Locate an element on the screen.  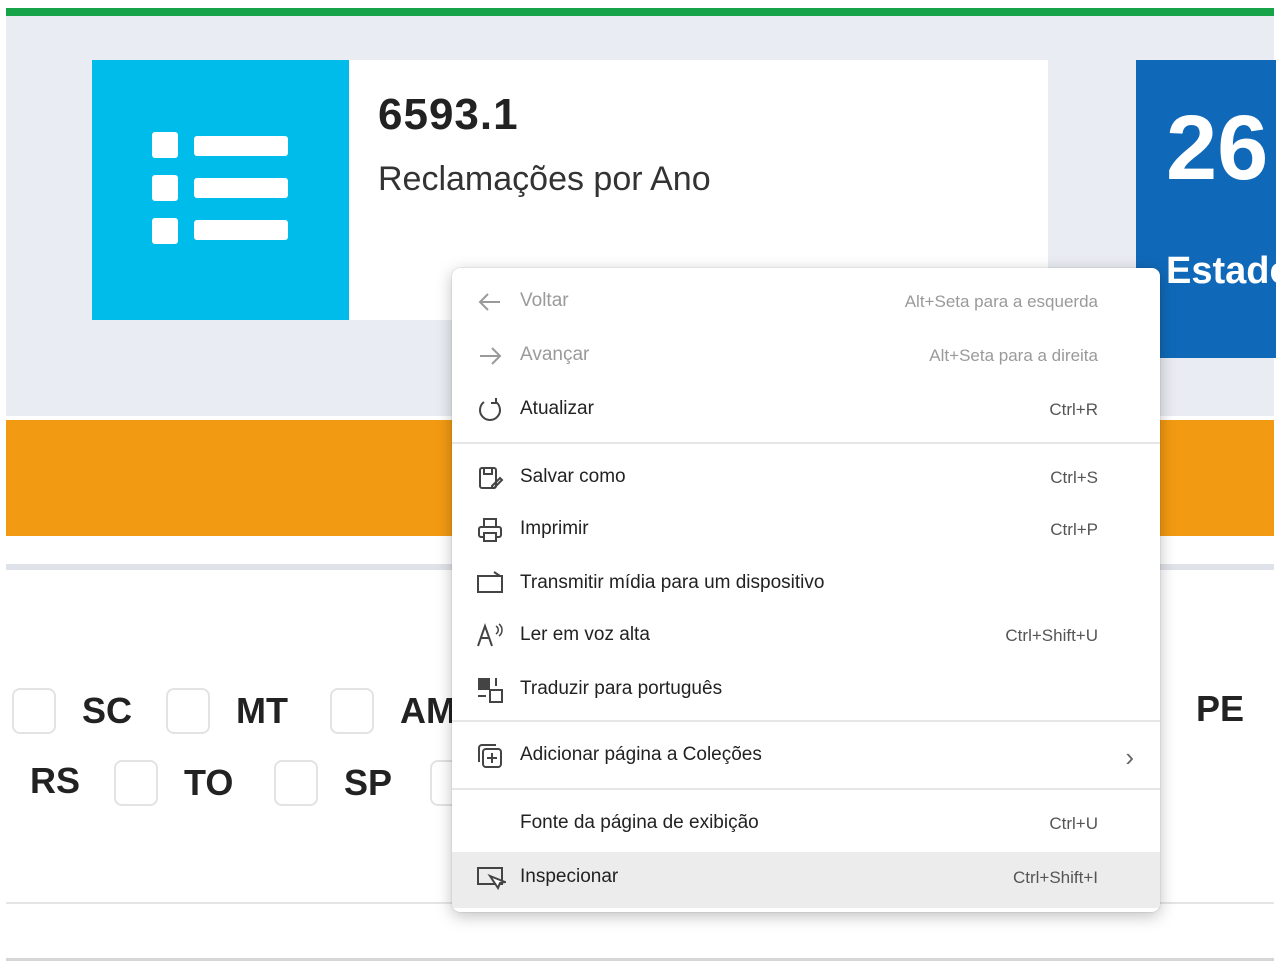
menu-item-label: Voltar is located at coordinates (544, 300).